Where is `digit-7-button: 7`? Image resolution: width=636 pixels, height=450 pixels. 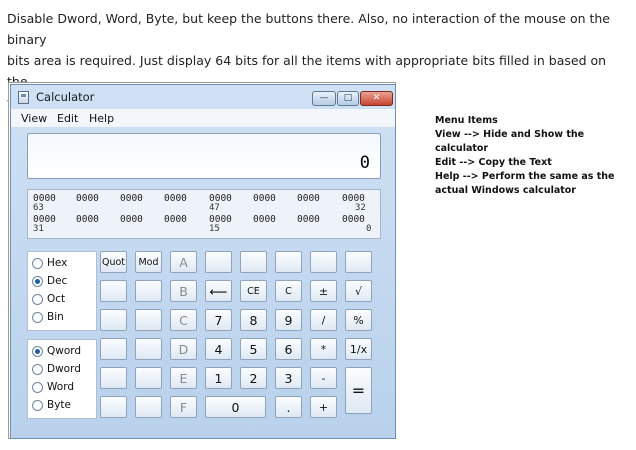
digit-7-button: 7 is located at coordinates (218, 320).